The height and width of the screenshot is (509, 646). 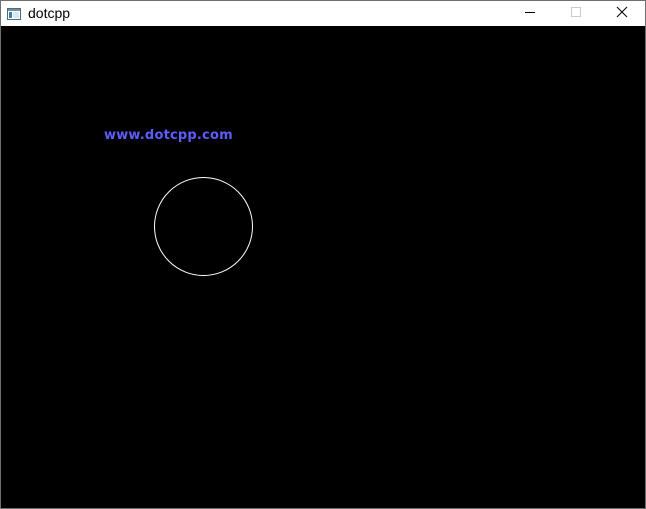 What do you see at coordinates (49, 13) in the screenshot?
I see `window-title: dotcpp` at bounding box center [49, 13].